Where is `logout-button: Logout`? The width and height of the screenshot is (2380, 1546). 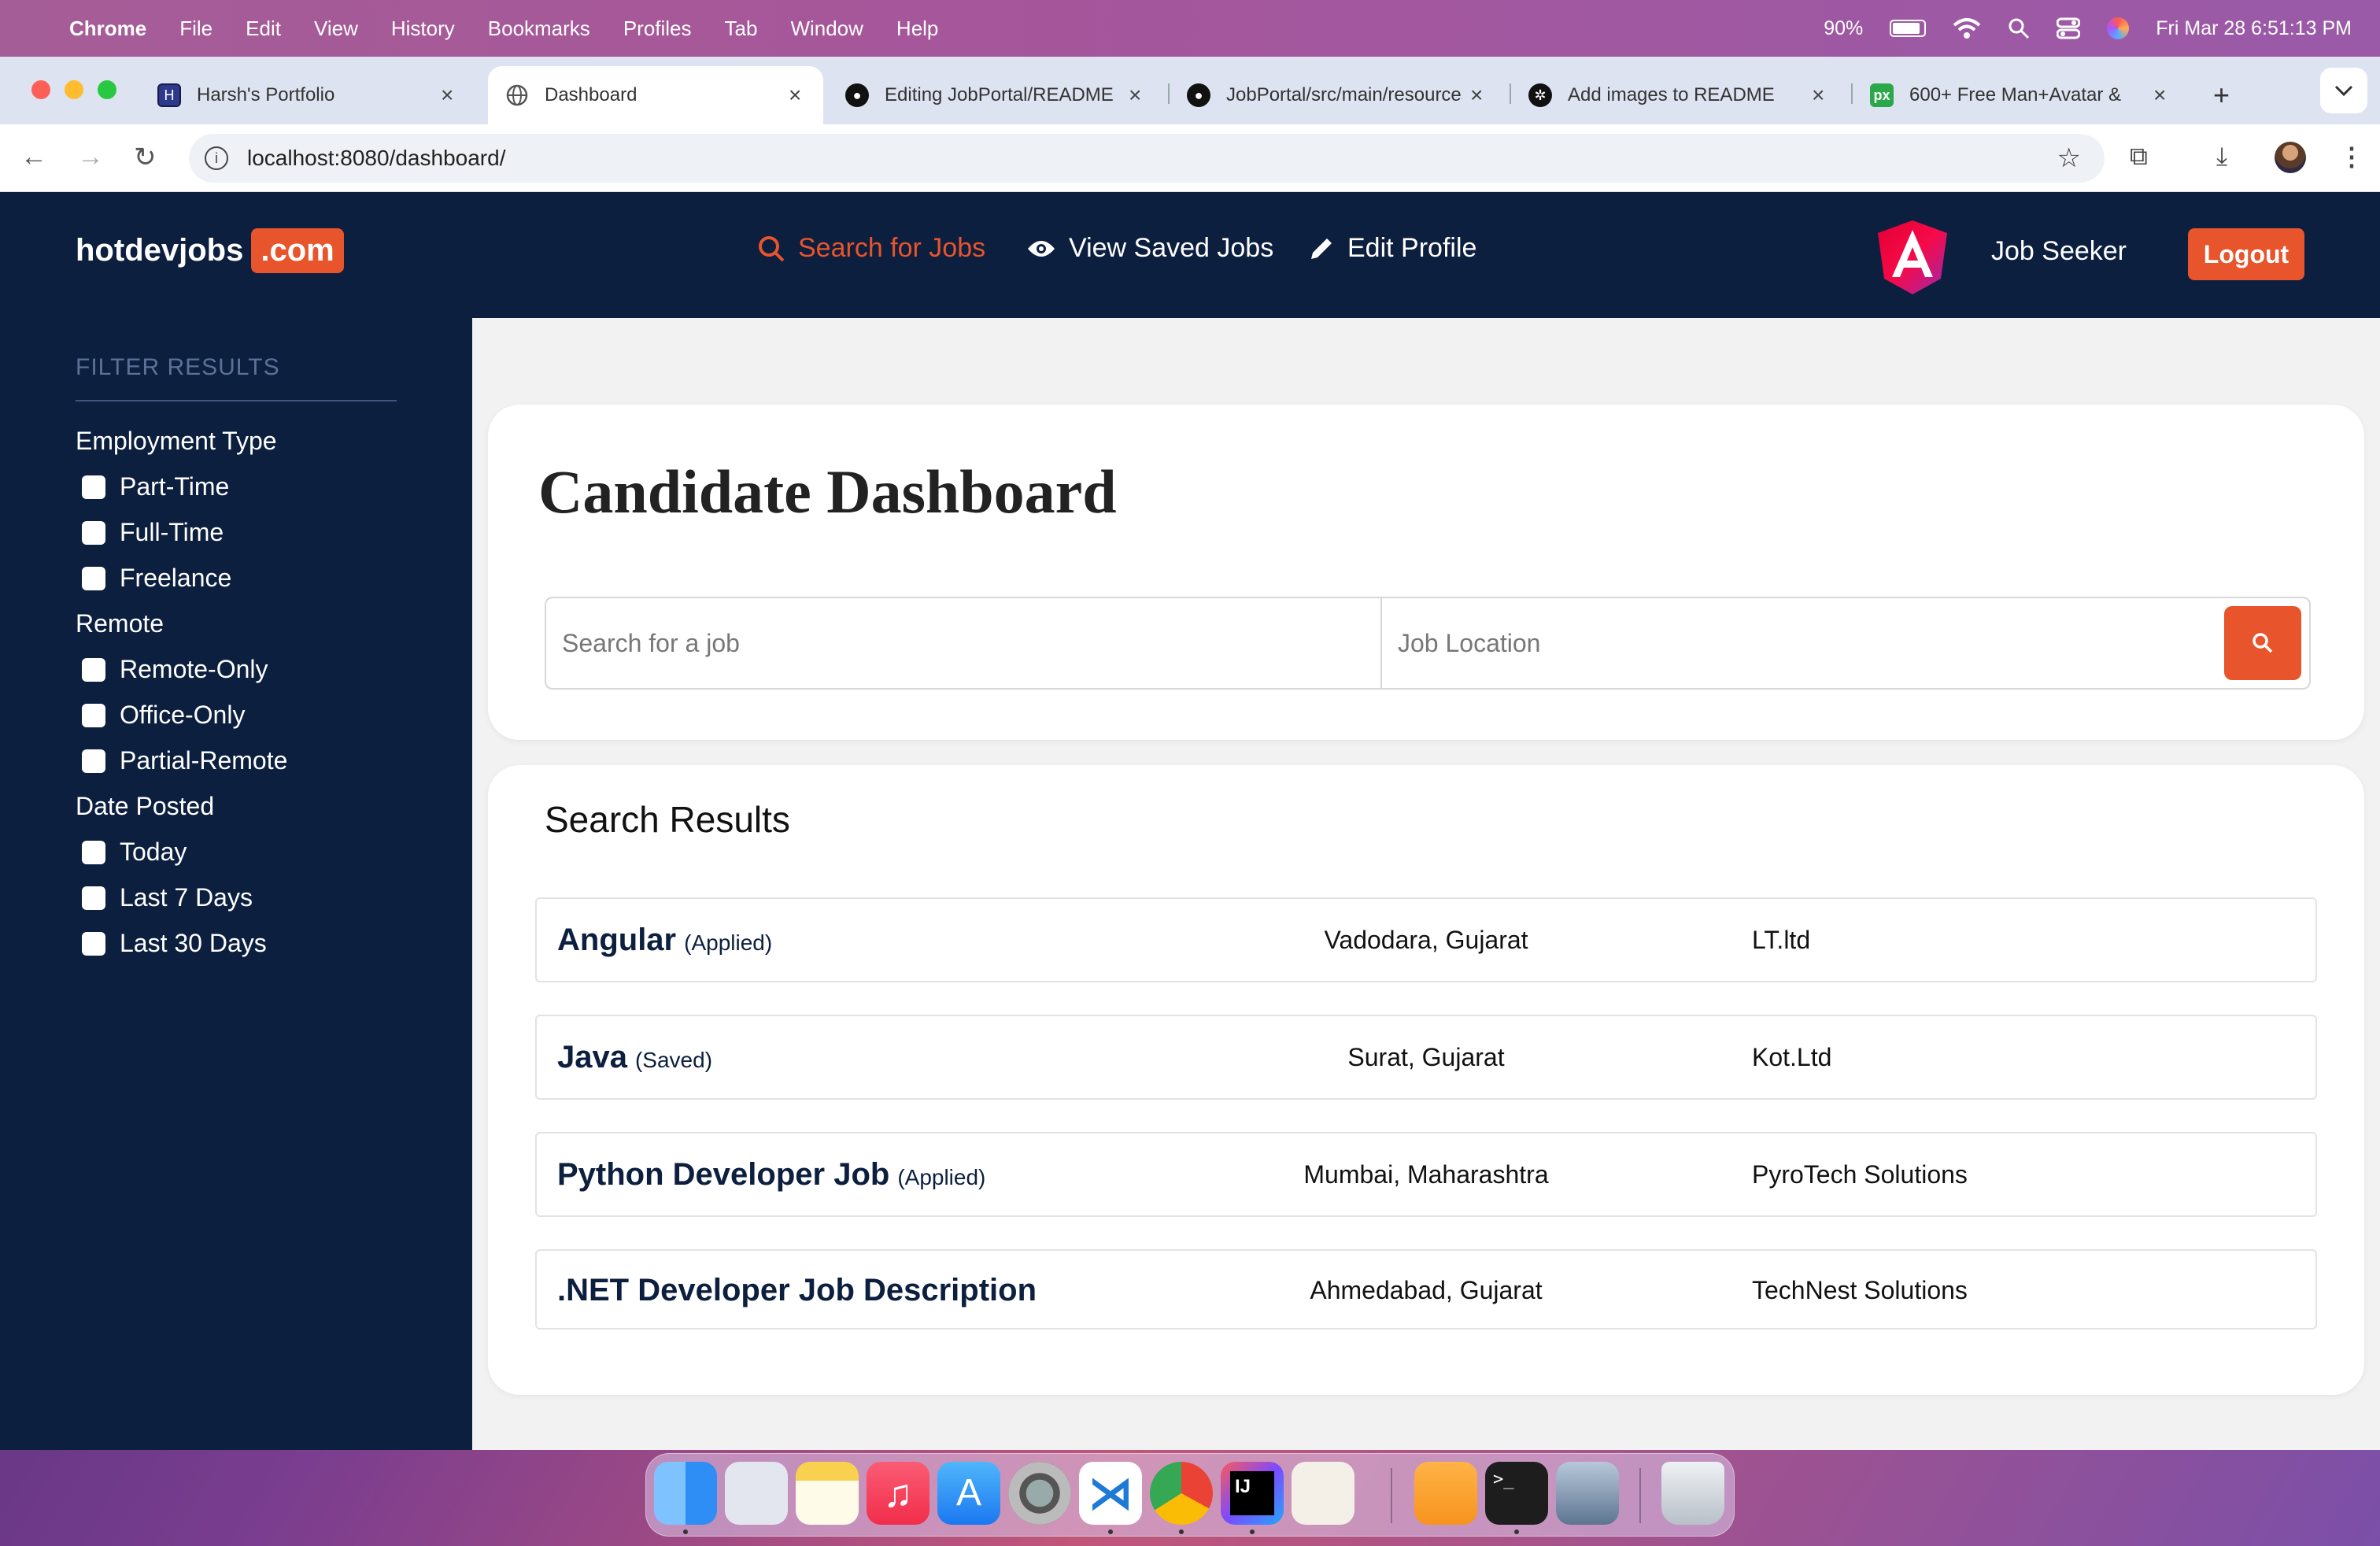 logout-button: Logout is located at coordinates (2246, 254).